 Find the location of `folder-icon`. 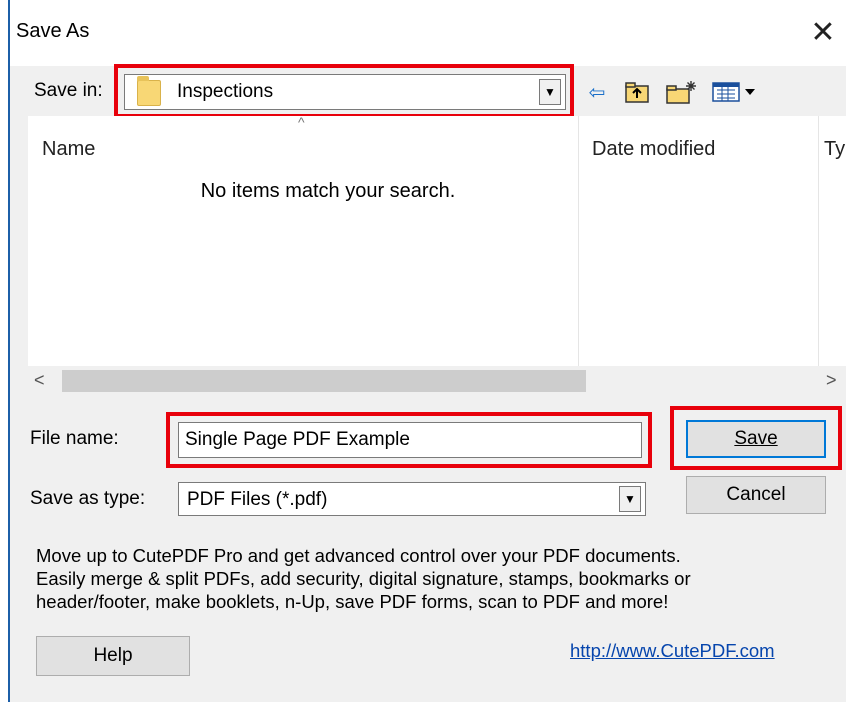

folder-icon is located at coordinates (149, 91).